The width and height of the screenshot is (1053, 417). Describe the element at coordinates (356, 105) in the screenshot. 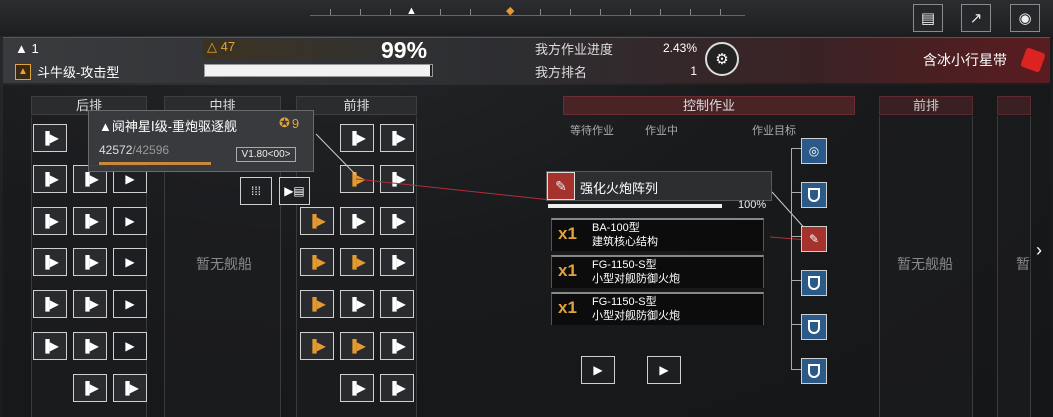

I see `column-header-front: 前排` at that location.